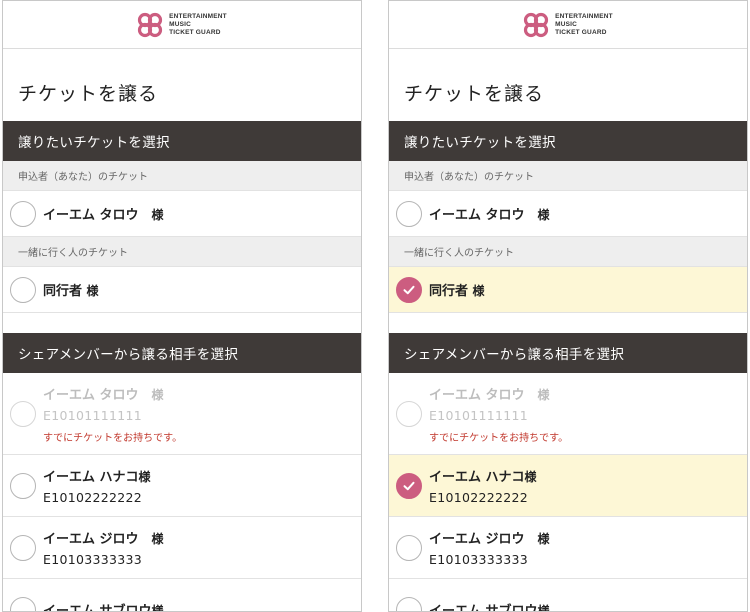  What do you see at coordinates (182, 486) in the screenshot?
I see `member-option-hanako: イーエム ハナコ様 E10102222222` at bounding box center [182, 486].